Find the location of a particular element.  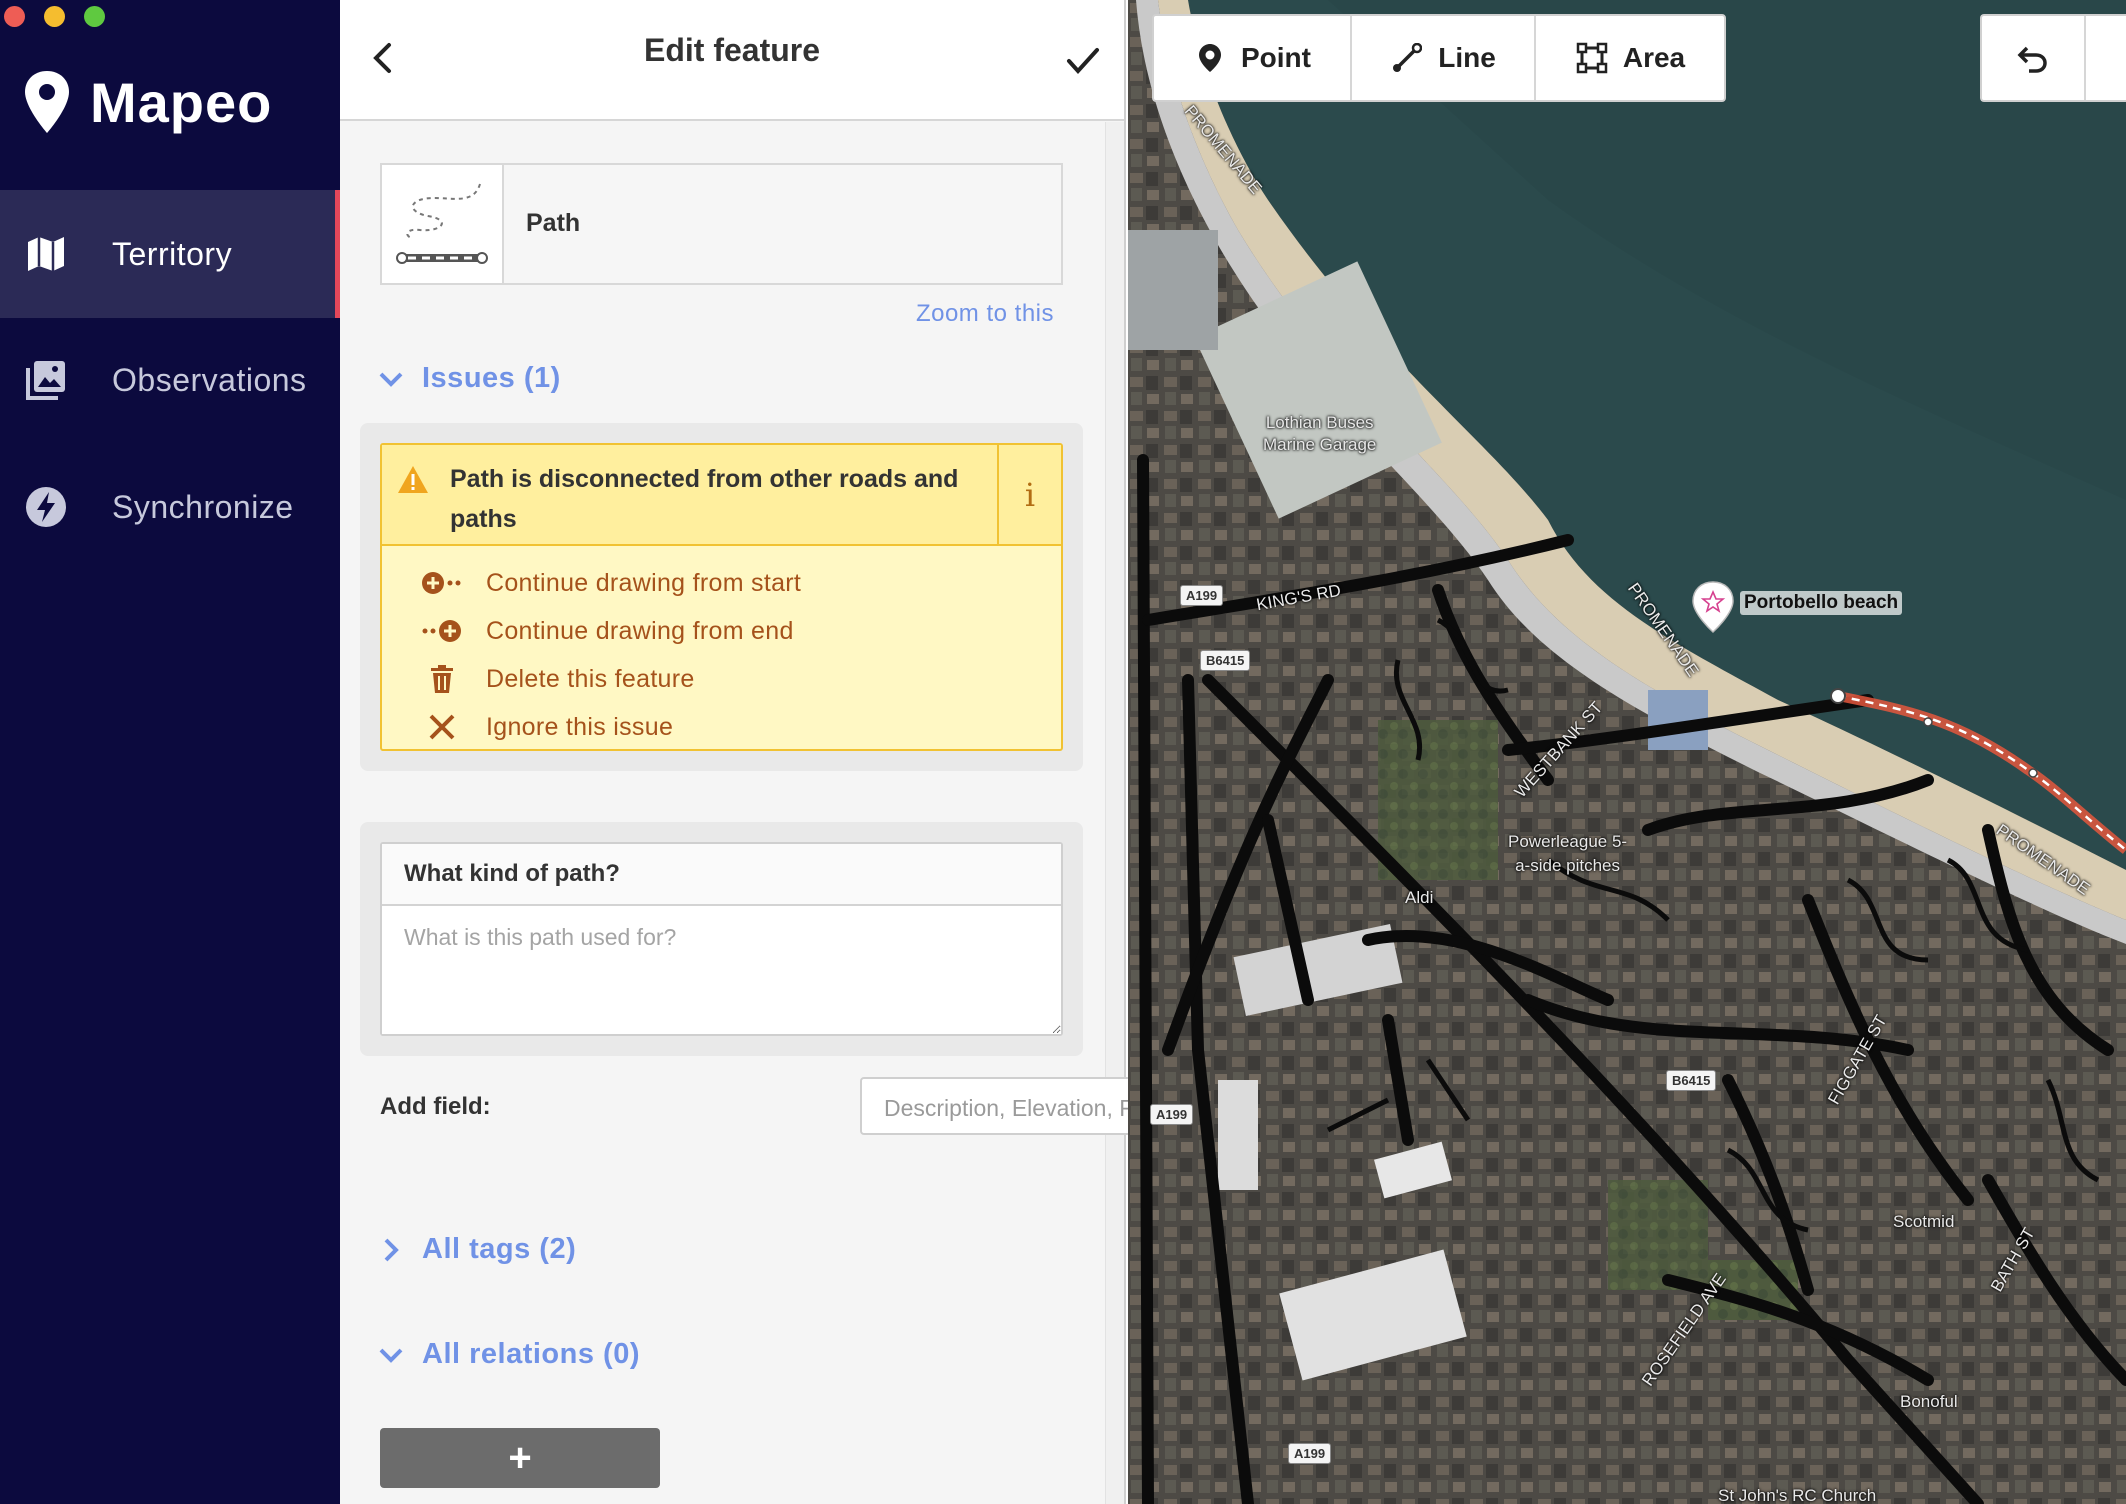

fix-continue-end: Continue drawing from end is located at coordinates (607, 631).